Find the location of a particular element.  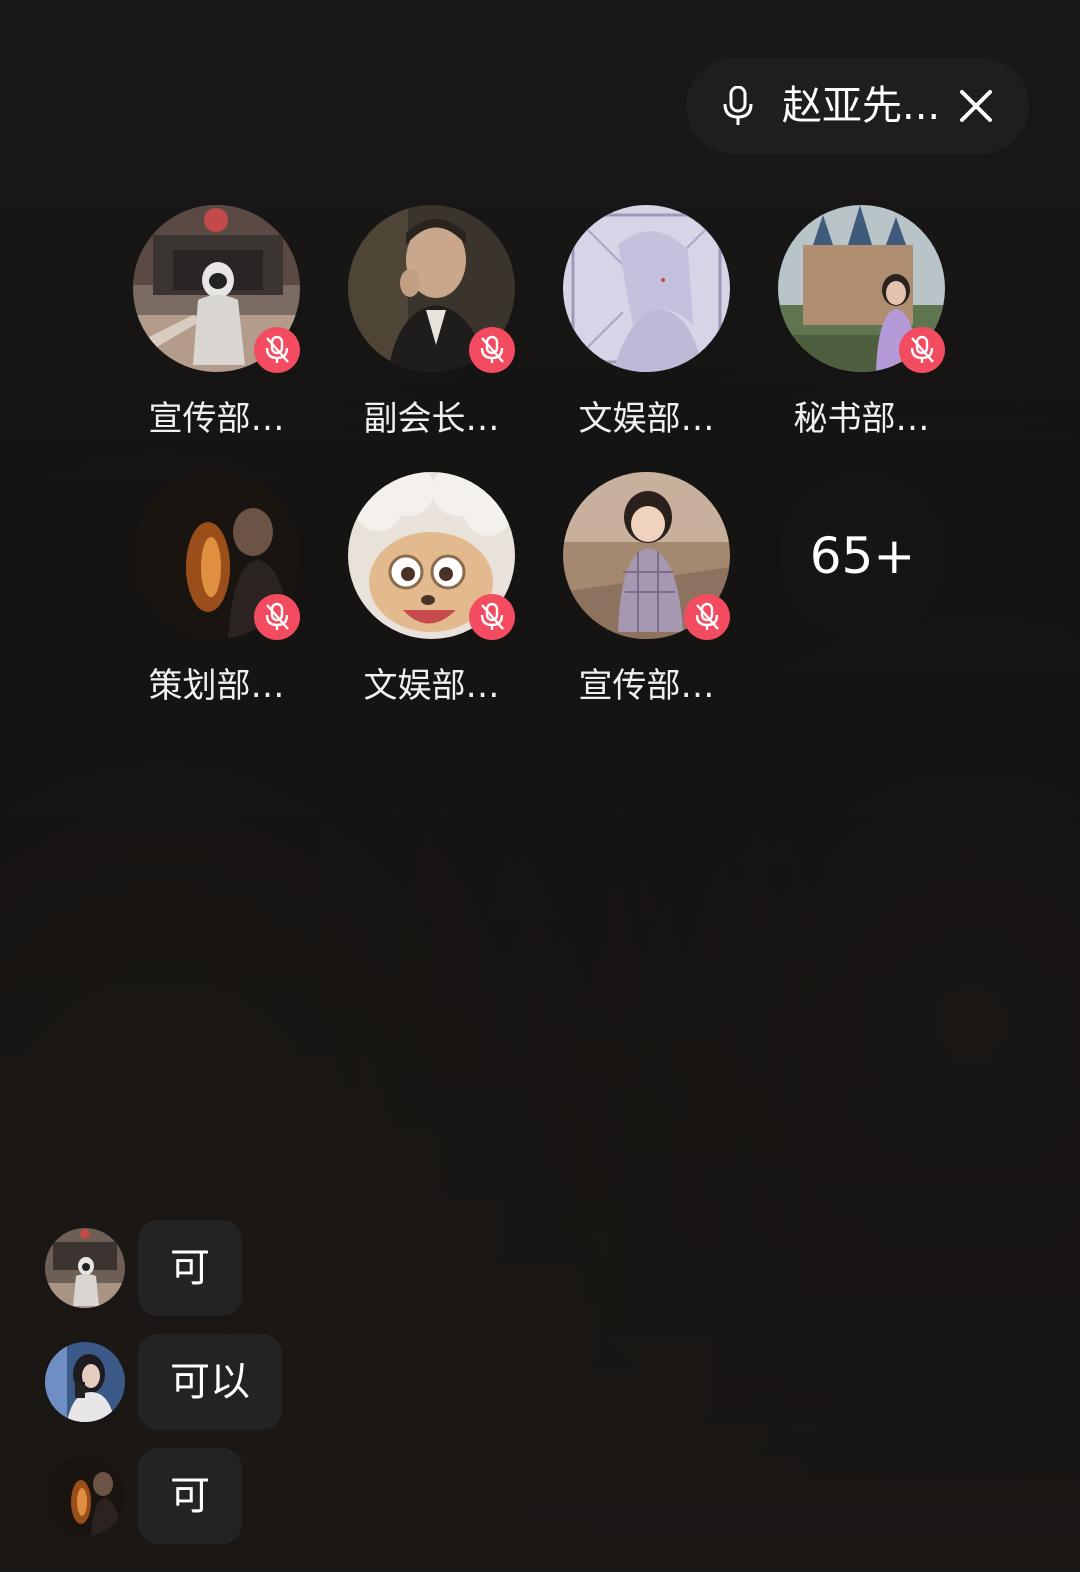

chat-bubble: 可以 is located at coordinates (210, 1382).